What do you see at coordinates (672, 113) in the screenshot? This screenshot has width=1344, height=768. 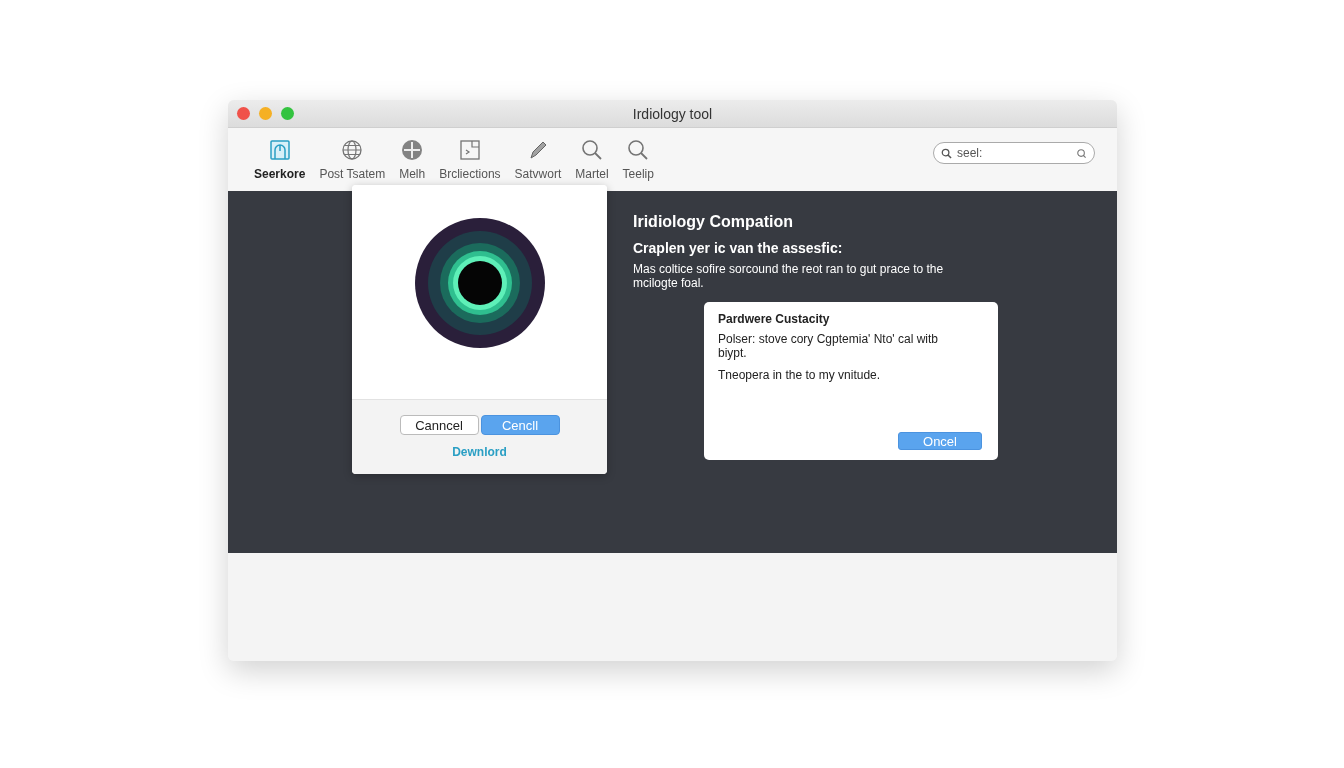 I see `window-title: Irdiology tool` at bounding box center [672, 113].